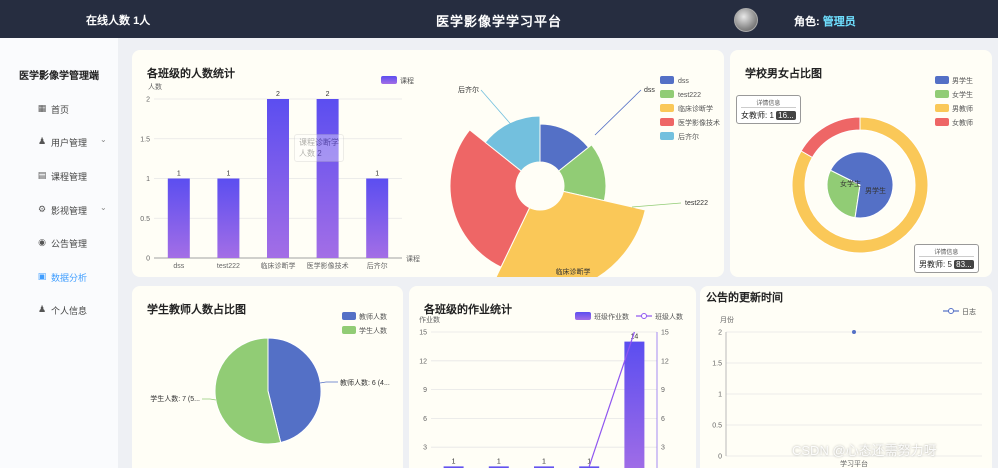 The width and height of the screenshot is (998, 468). Describe the element at coordinates (69, 278) in the screenshot. I see `sidebar-item-label: 数据分析` at that location.